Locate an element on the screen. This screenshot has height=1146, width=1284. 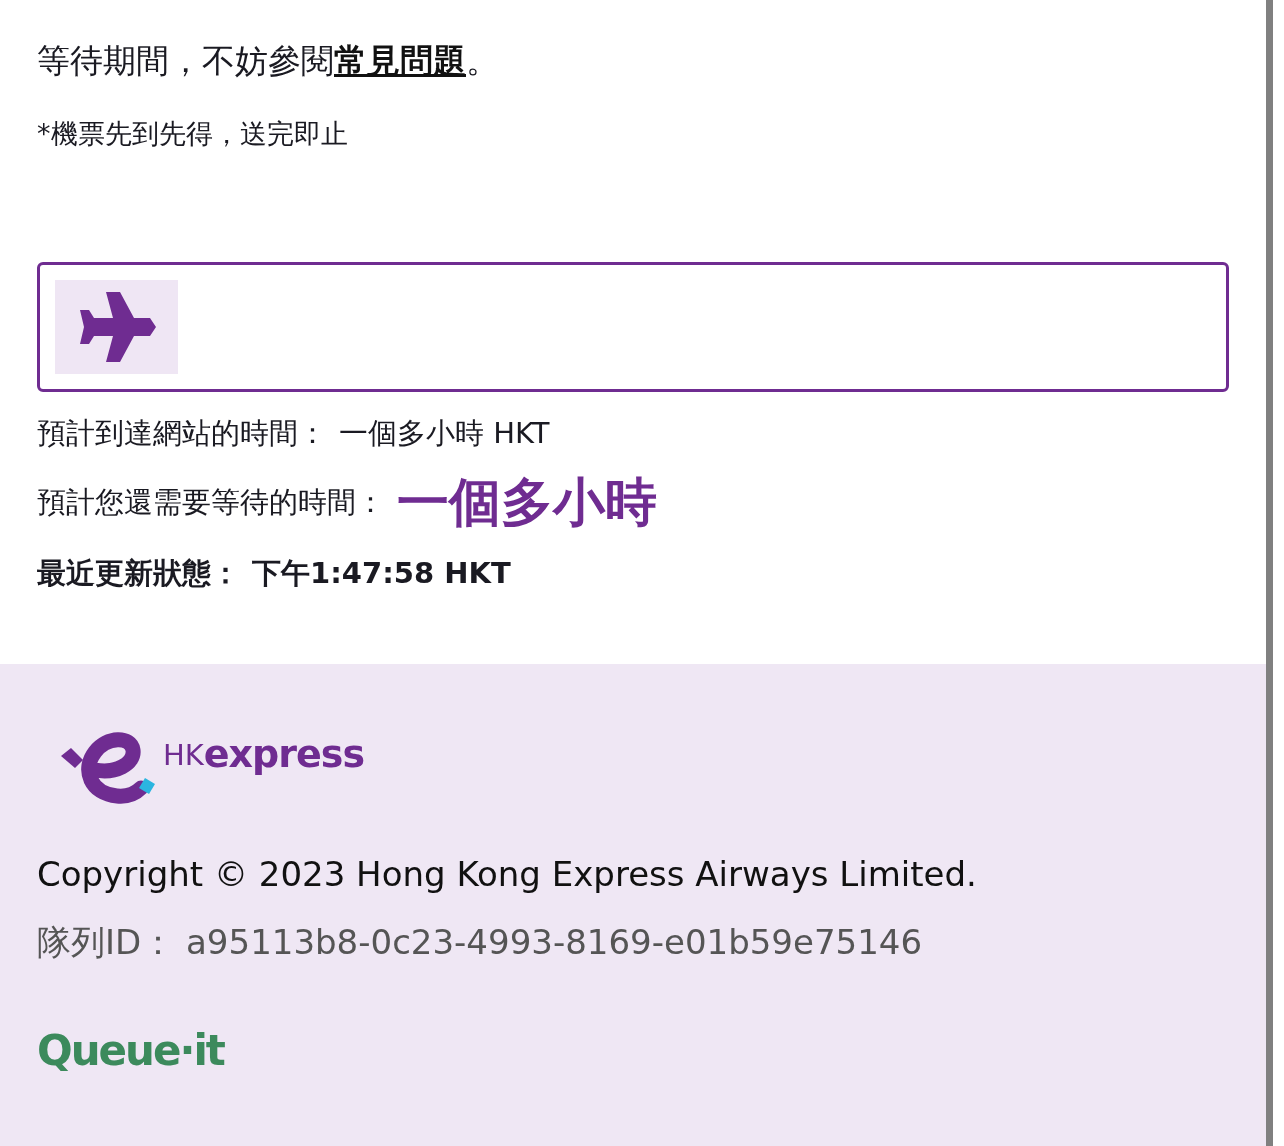
queue-it-logo: Queue·it is located at coordinates (130, 1050).